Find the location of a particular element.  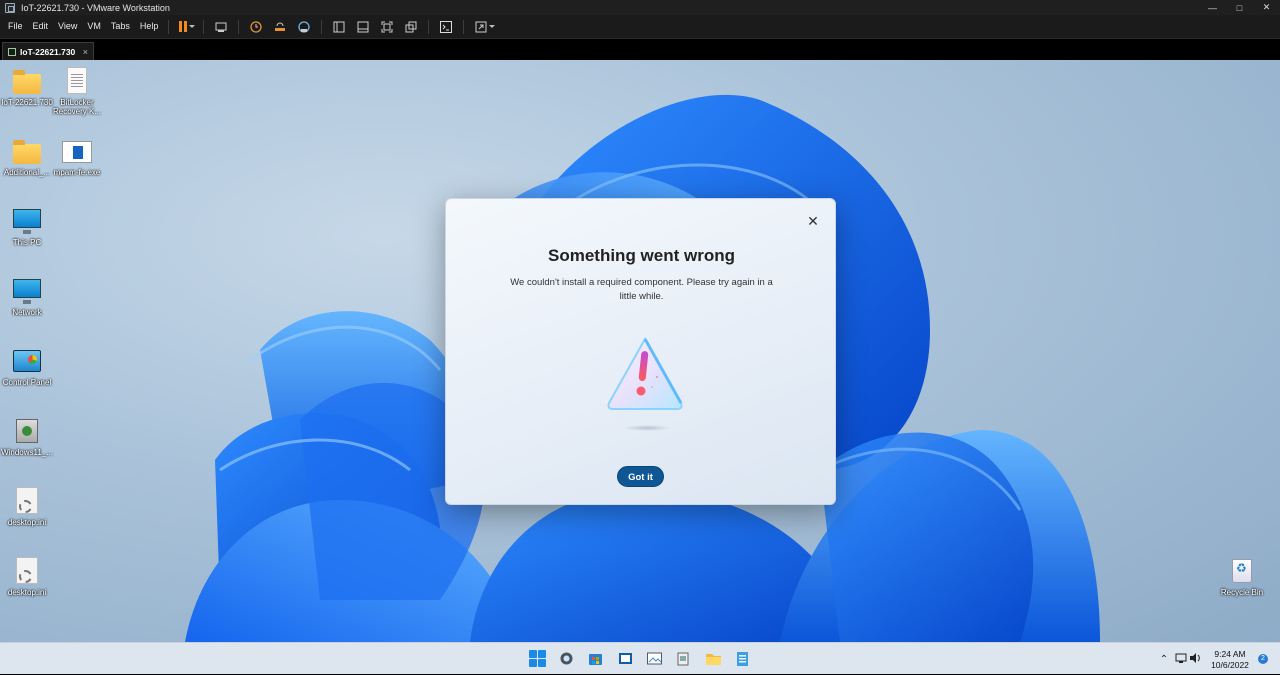

vmware-title-bar: IoT-22621.730 - VMware Workstation — □ ✕ is located at coordinates (640, 7).